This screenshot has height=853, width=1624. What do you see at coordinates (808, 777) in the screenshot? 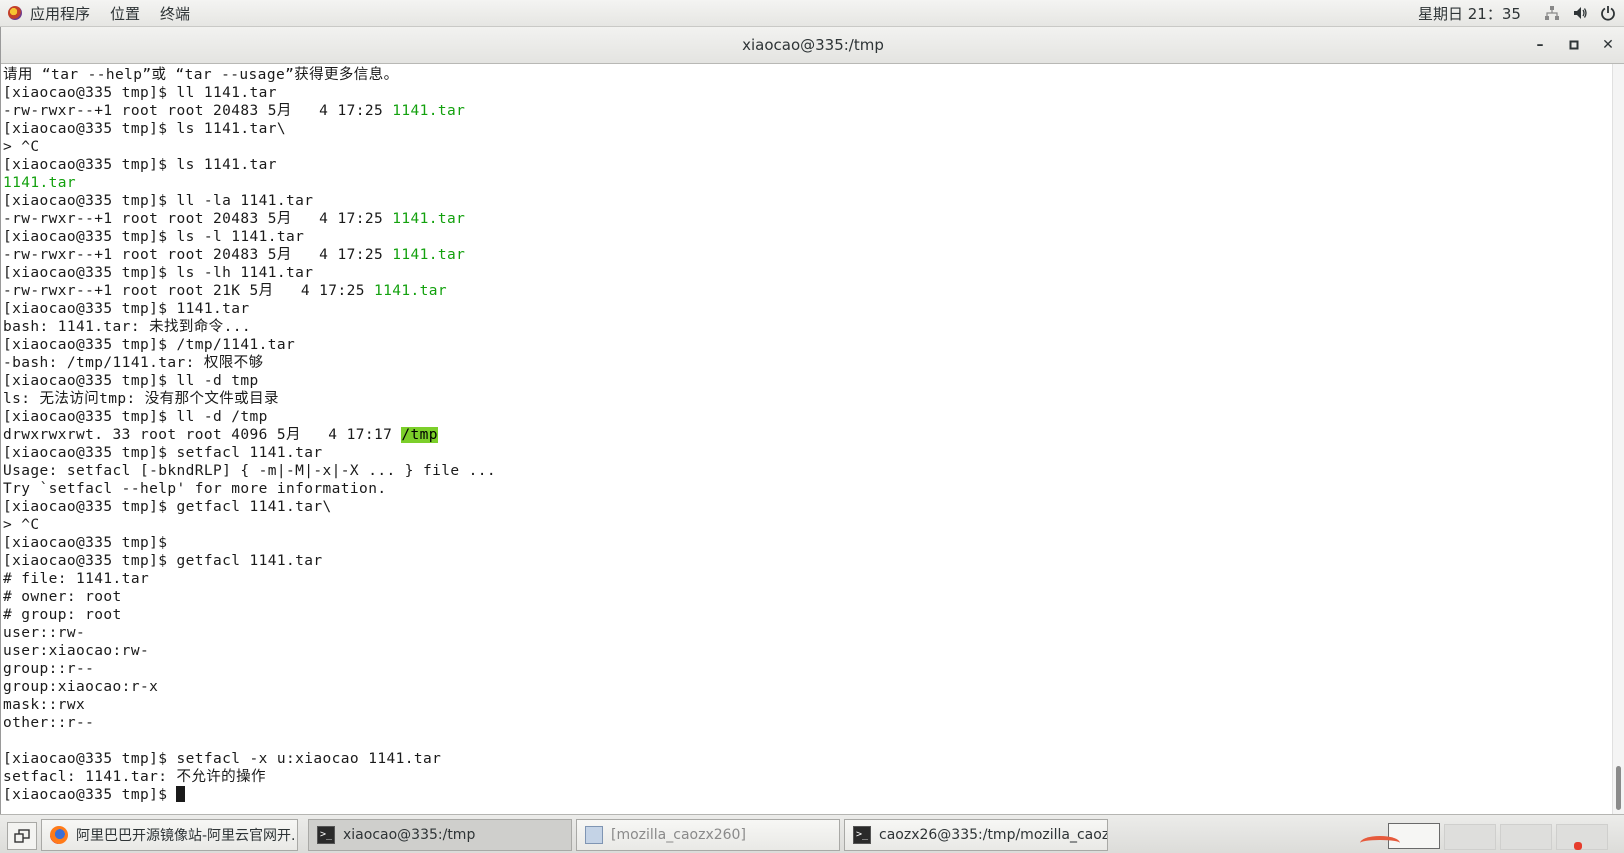
I see `terminal-line: setfacl: 1141.tar: 不允许的操作` at bounding box center [808, 777].